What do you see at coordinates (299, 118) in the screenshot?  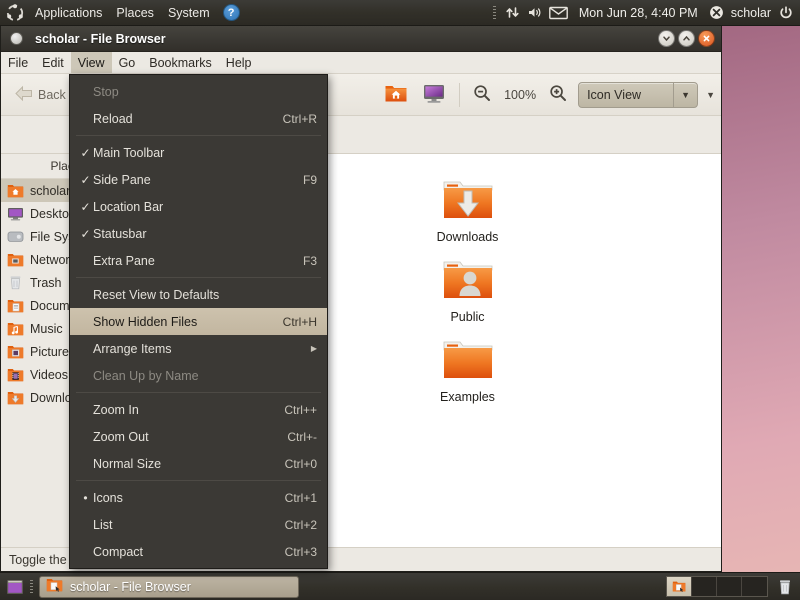 I see `menu-item-accel: Ctrl+R` at bounding box center [299, 118].